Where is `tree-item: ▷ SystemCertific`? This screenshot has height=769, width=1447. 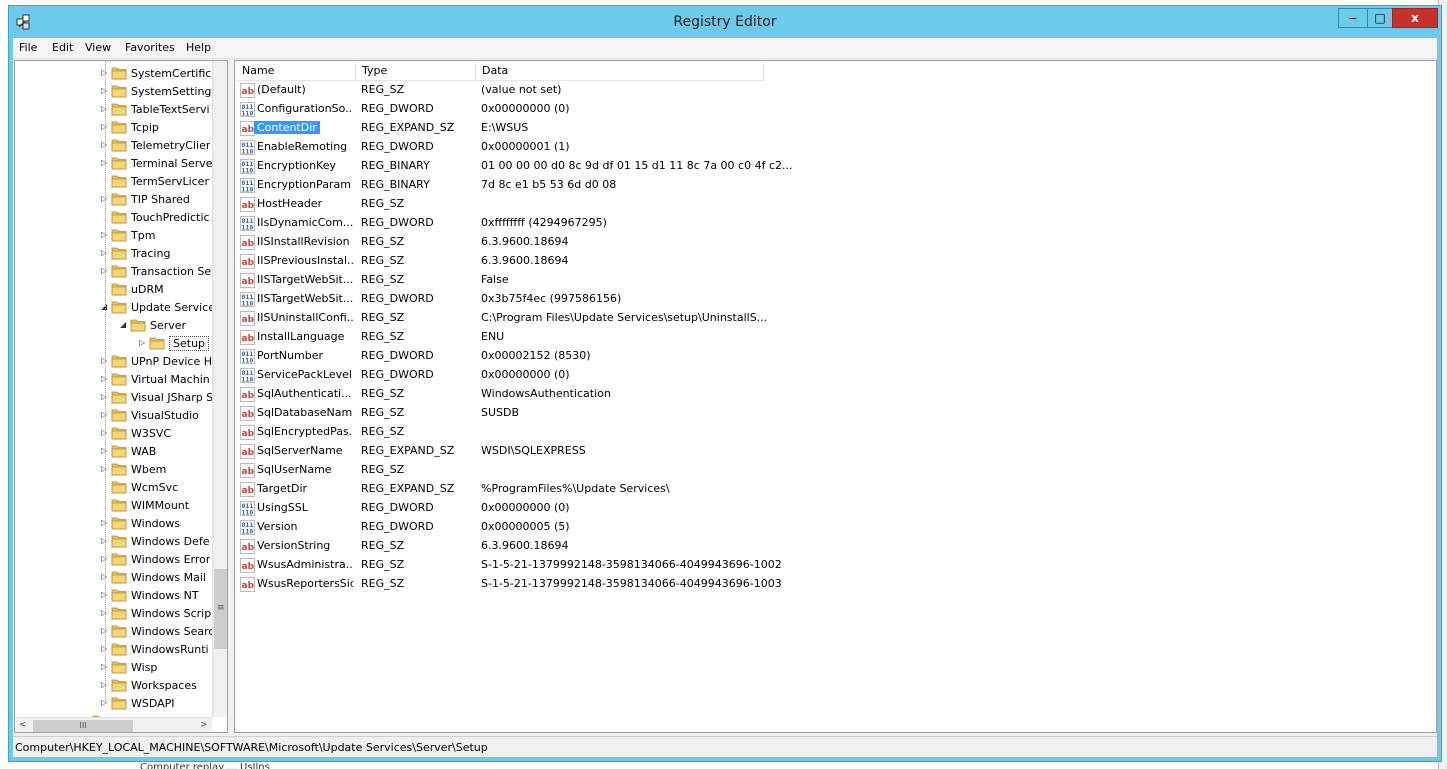 tree-item: ▷ SystemCertific is located at coordinates (115, 74).